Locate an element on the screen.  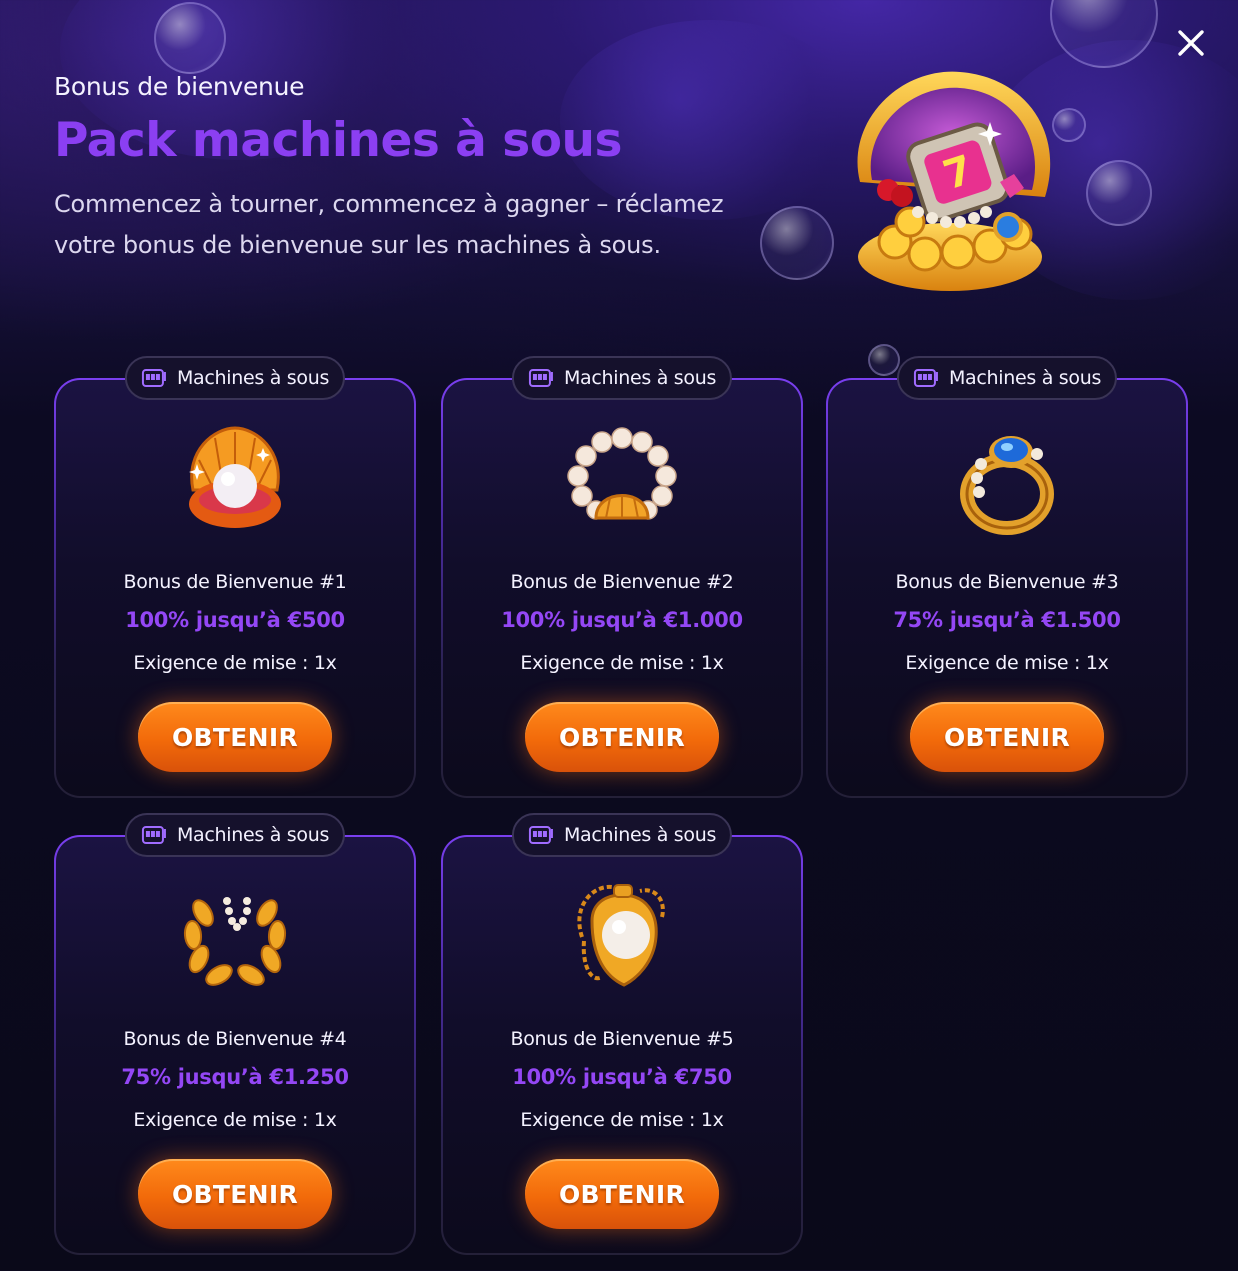
bonus-amount: 100% jusqu’à €1.000 is located at coordinates (622, 620).